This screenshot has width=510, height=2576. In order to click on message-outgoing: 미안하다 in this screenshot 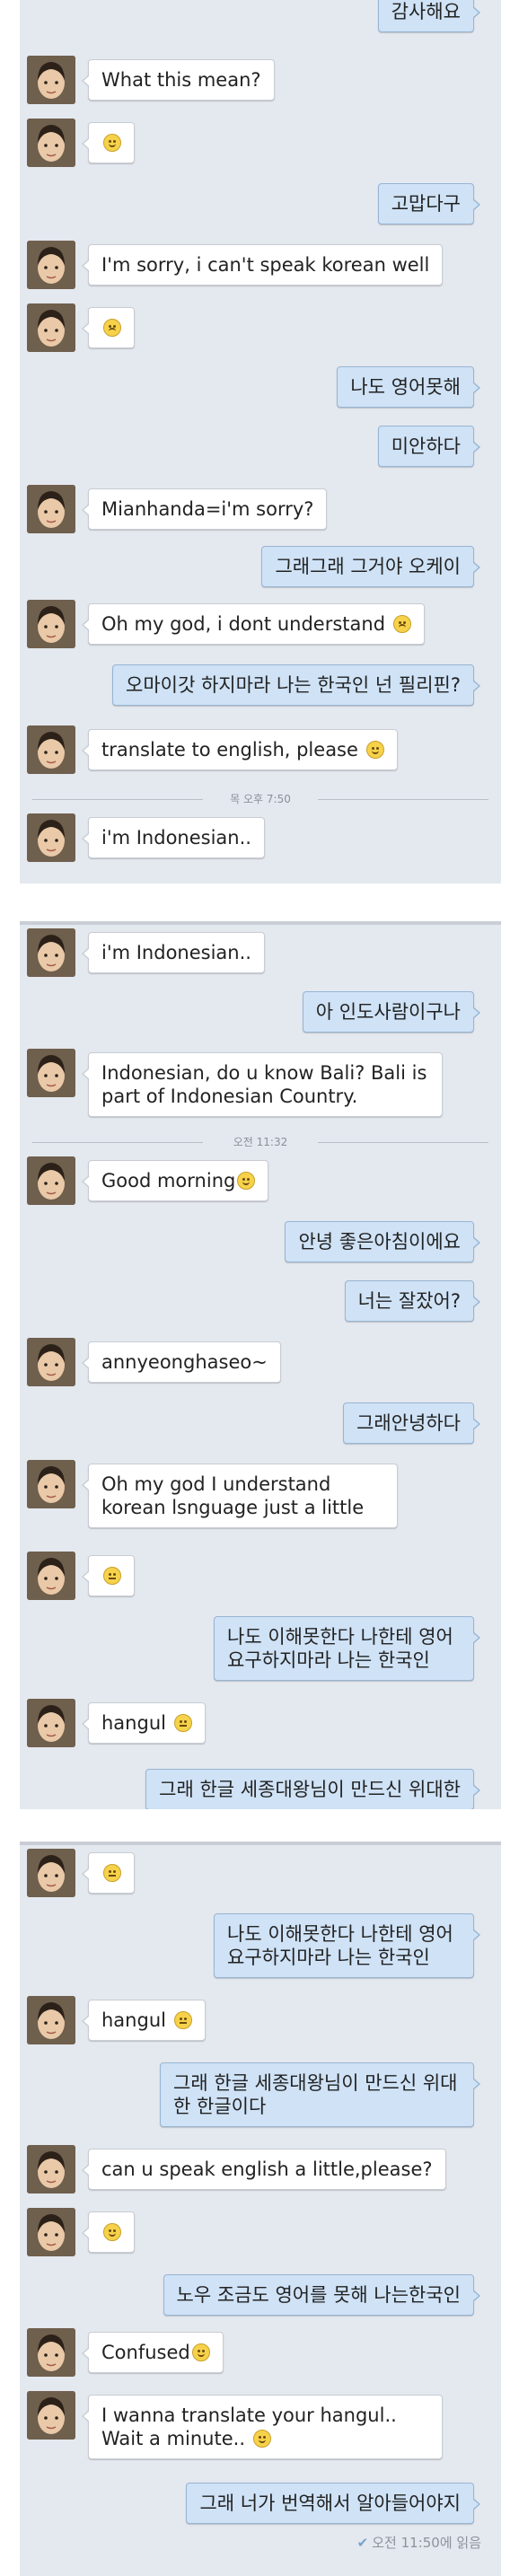, I will do `click(260, 444)`.